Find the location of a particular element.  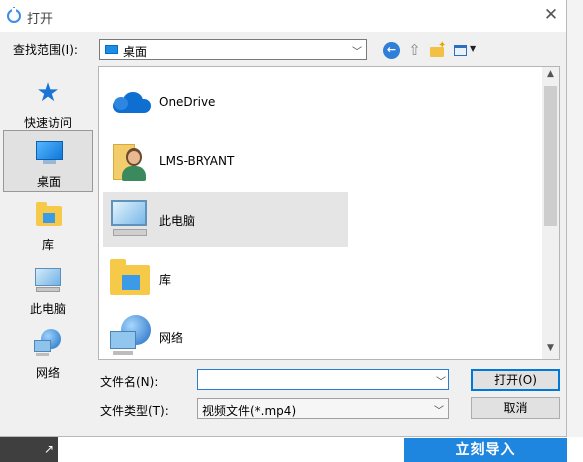

file-type-label: 文件类型(T): is located at coordinates (134, 411).